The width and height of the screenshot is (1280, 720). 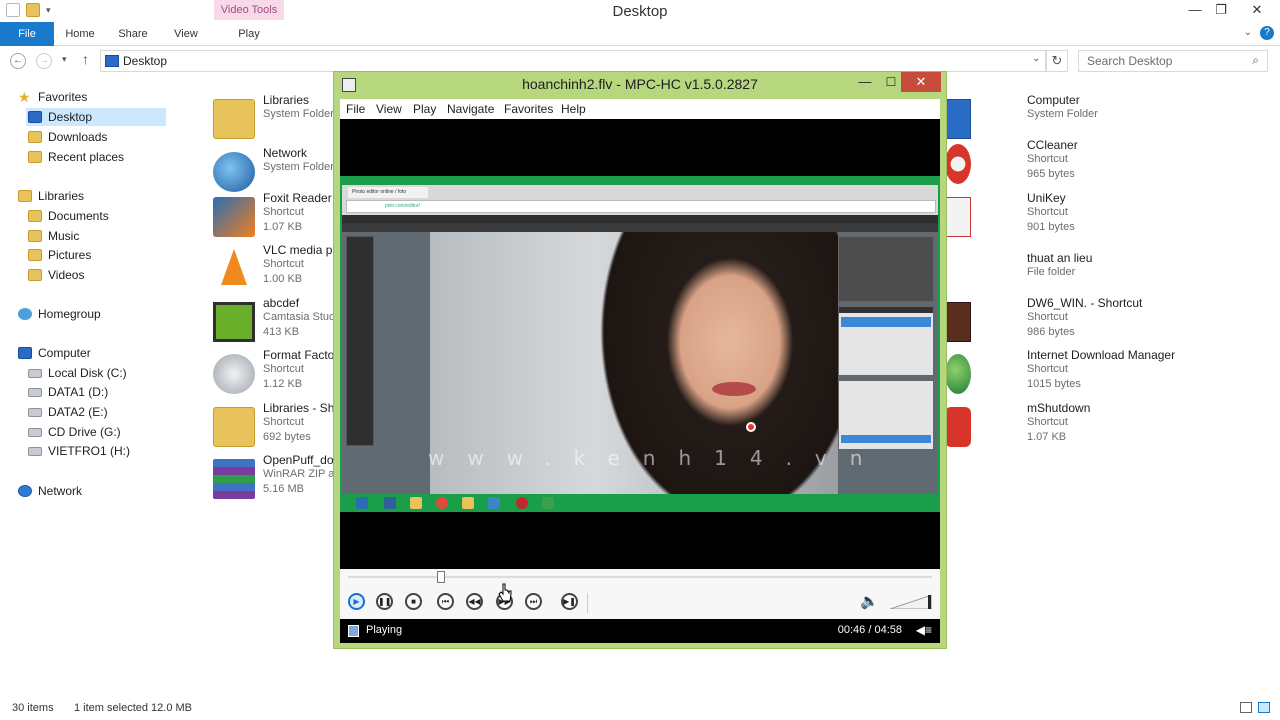 What do you see at coordinates (85, 59) in the screenshot?
I see `up-button: ↑` at bounding box center [85, 59].